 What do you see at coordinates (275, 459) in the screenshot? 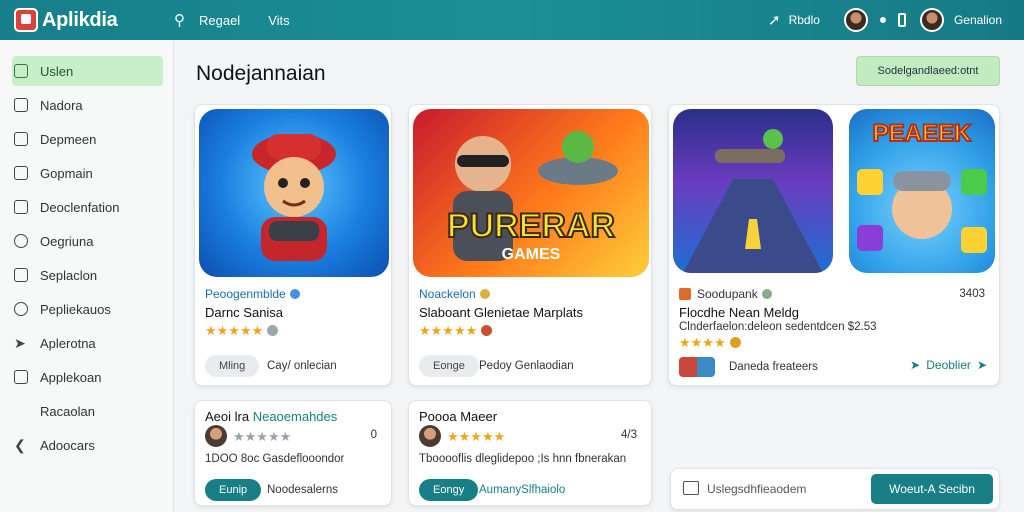
I see `app-description: 1DOO 8oc Gasdeflooondor` at bounding box center [275, 459].